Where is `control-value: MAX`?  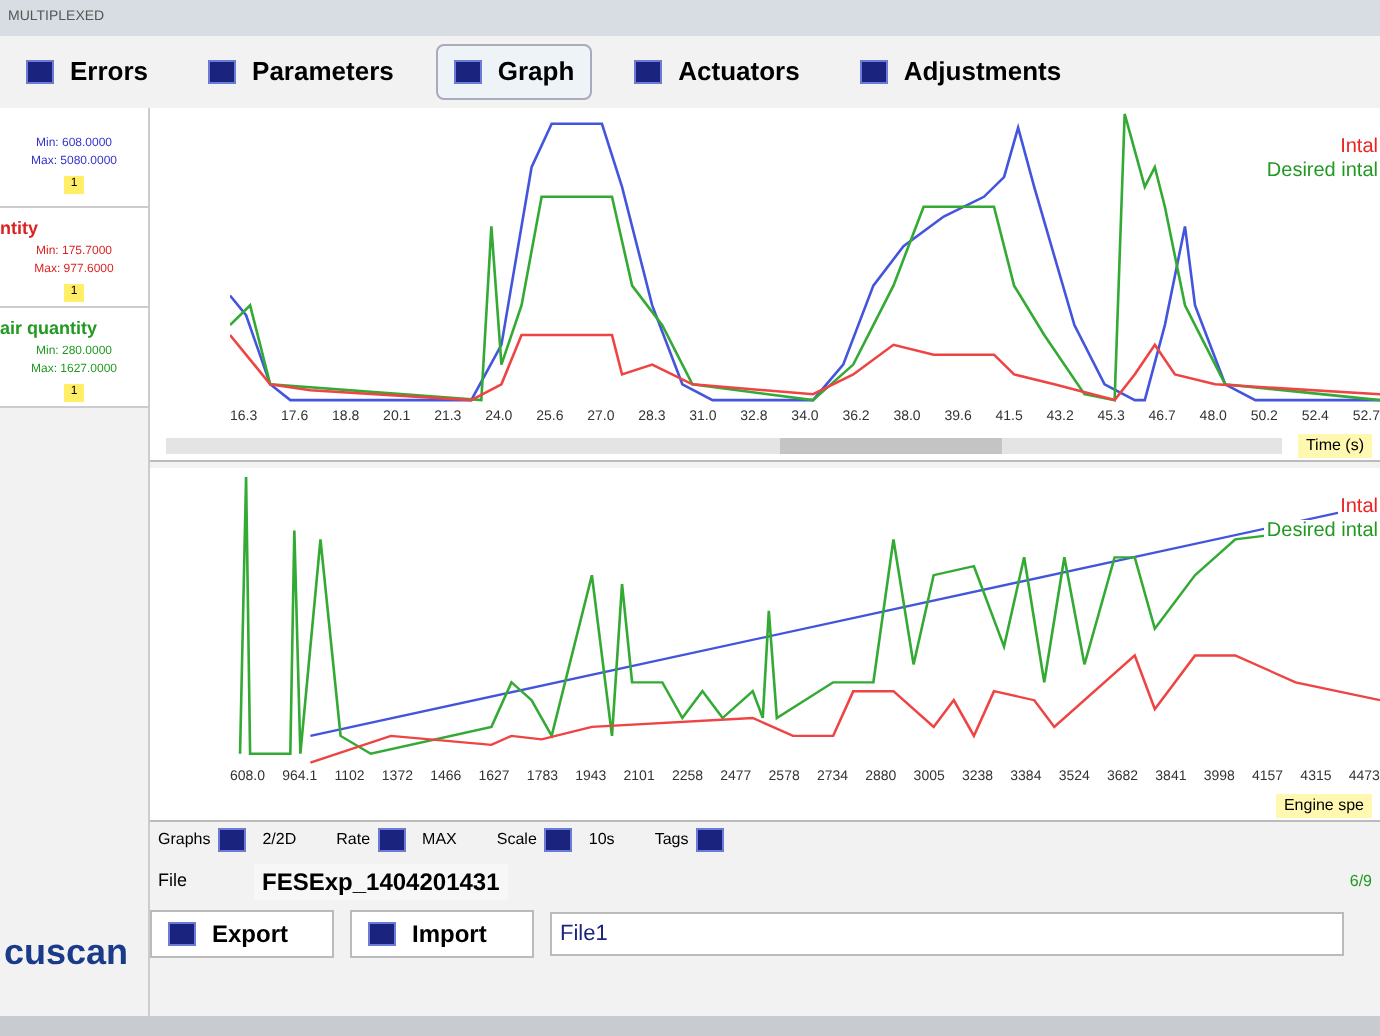 control-value: MAX is located at coordinates (439, 840).